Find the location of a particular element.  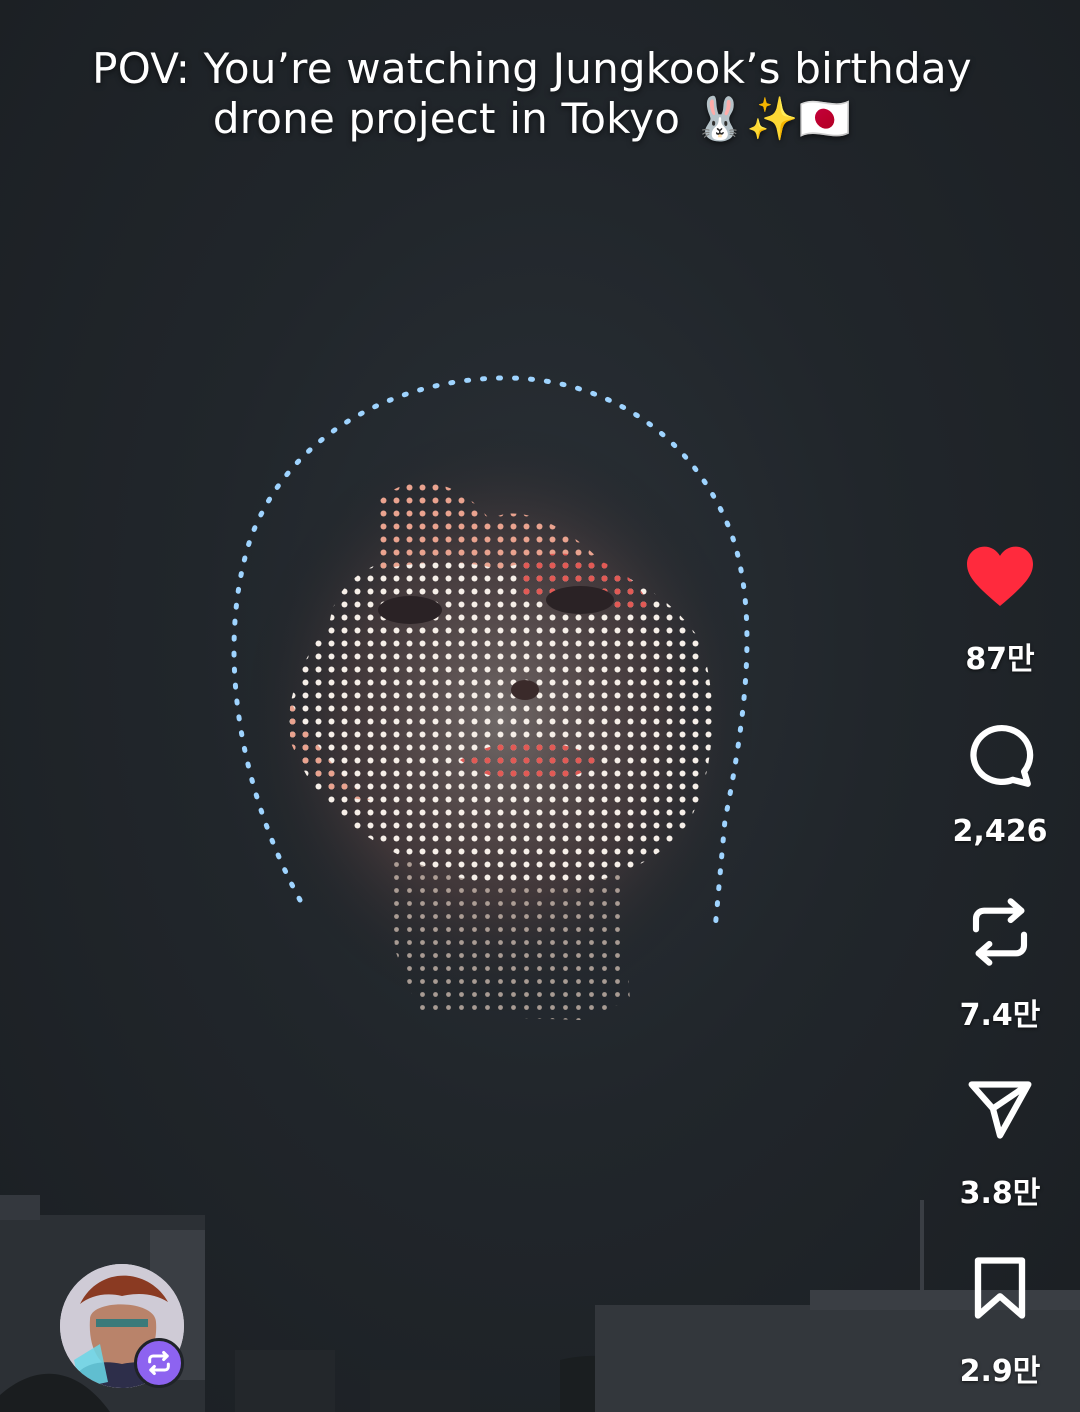

repost-icon is located at coordinates (1000, 932).